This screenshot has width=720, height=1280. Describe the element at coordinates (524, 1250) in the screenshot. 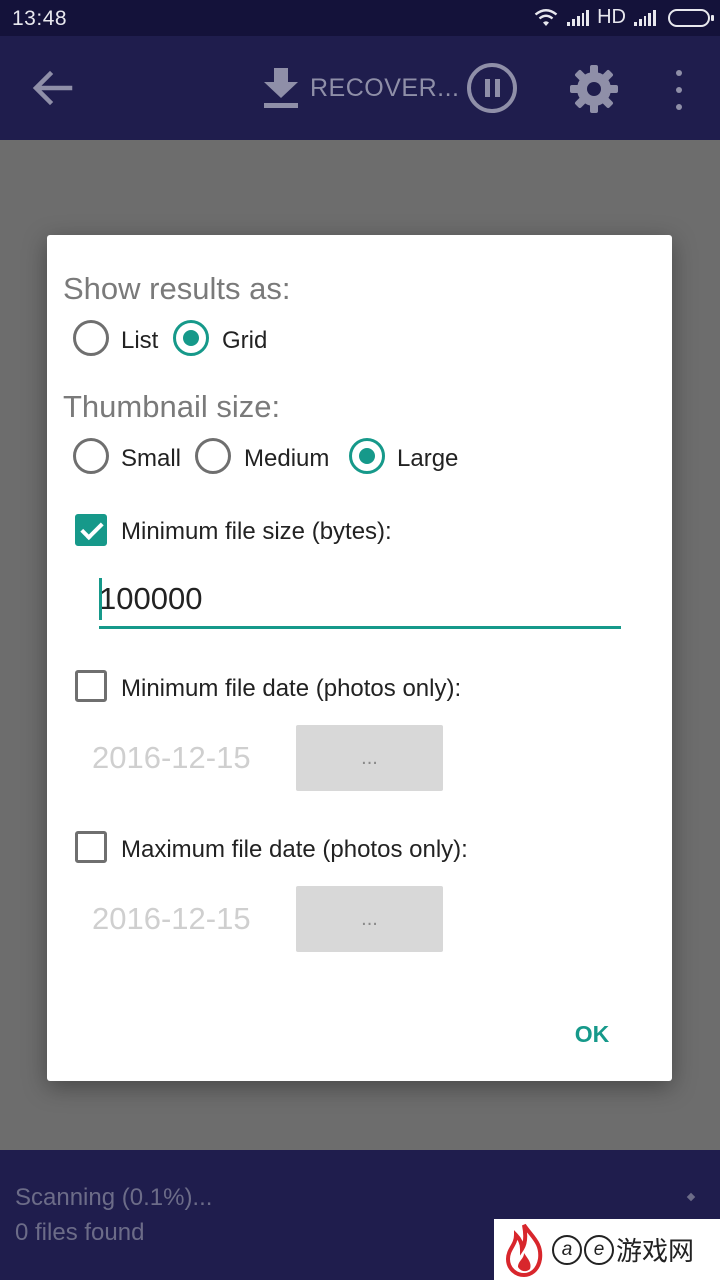

I see `flame-logo-icon` at that location.